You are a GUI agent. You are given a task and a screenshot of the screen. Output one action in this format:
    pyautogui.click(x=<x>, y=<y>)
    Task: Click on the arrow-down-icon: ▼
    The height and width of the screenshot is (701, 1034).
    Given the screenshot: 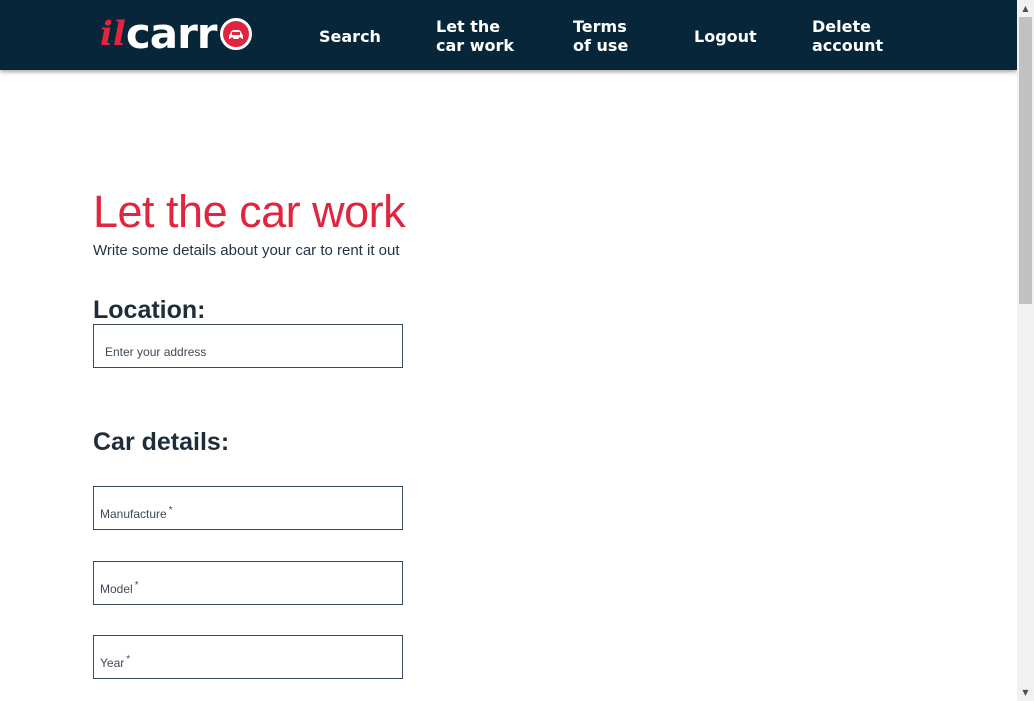 What is the action you would take?
    pyautogui.click(x=1025, y=692)
    